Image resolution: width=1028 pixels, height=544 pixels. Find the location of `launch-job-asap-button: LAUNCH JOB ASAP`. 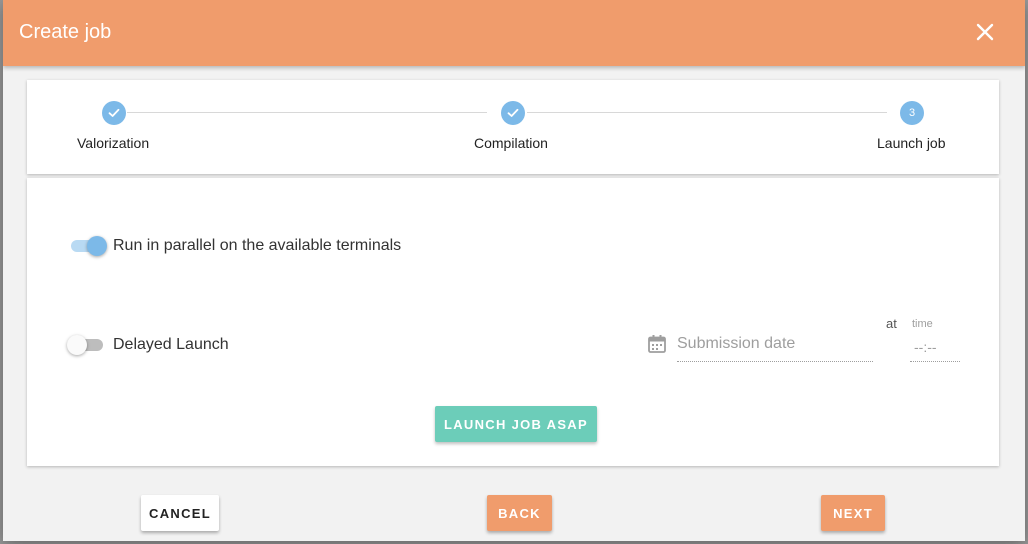

launch-job-asap-button: LAUNCH JOB ASAP is located at coordinates (516, 424).